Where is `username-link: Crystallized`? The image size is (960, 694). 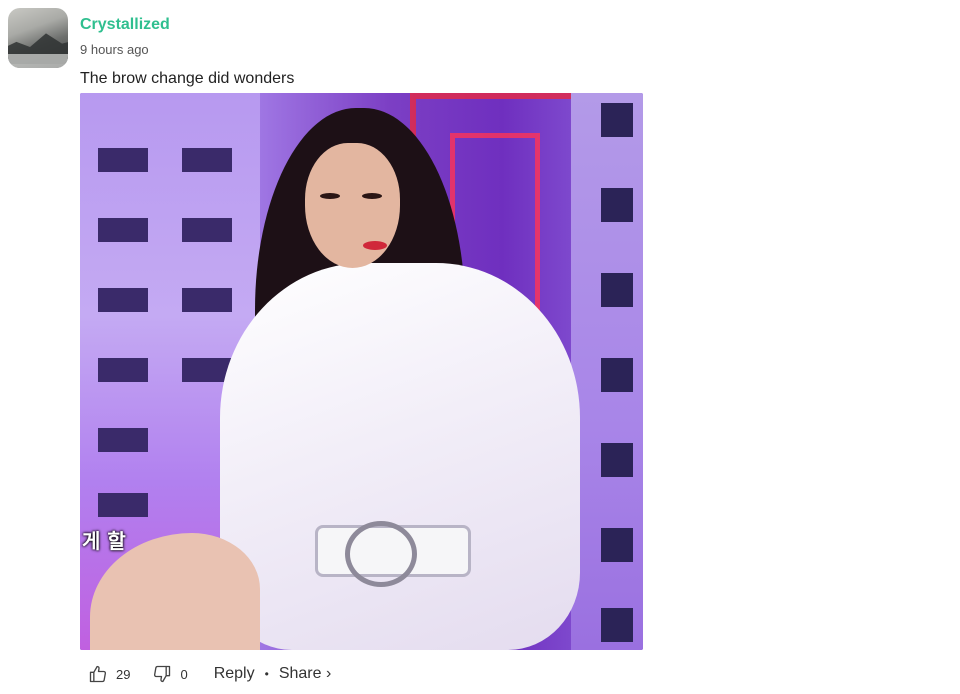
username-link: Crystallized is located at coordinates (125, 25).